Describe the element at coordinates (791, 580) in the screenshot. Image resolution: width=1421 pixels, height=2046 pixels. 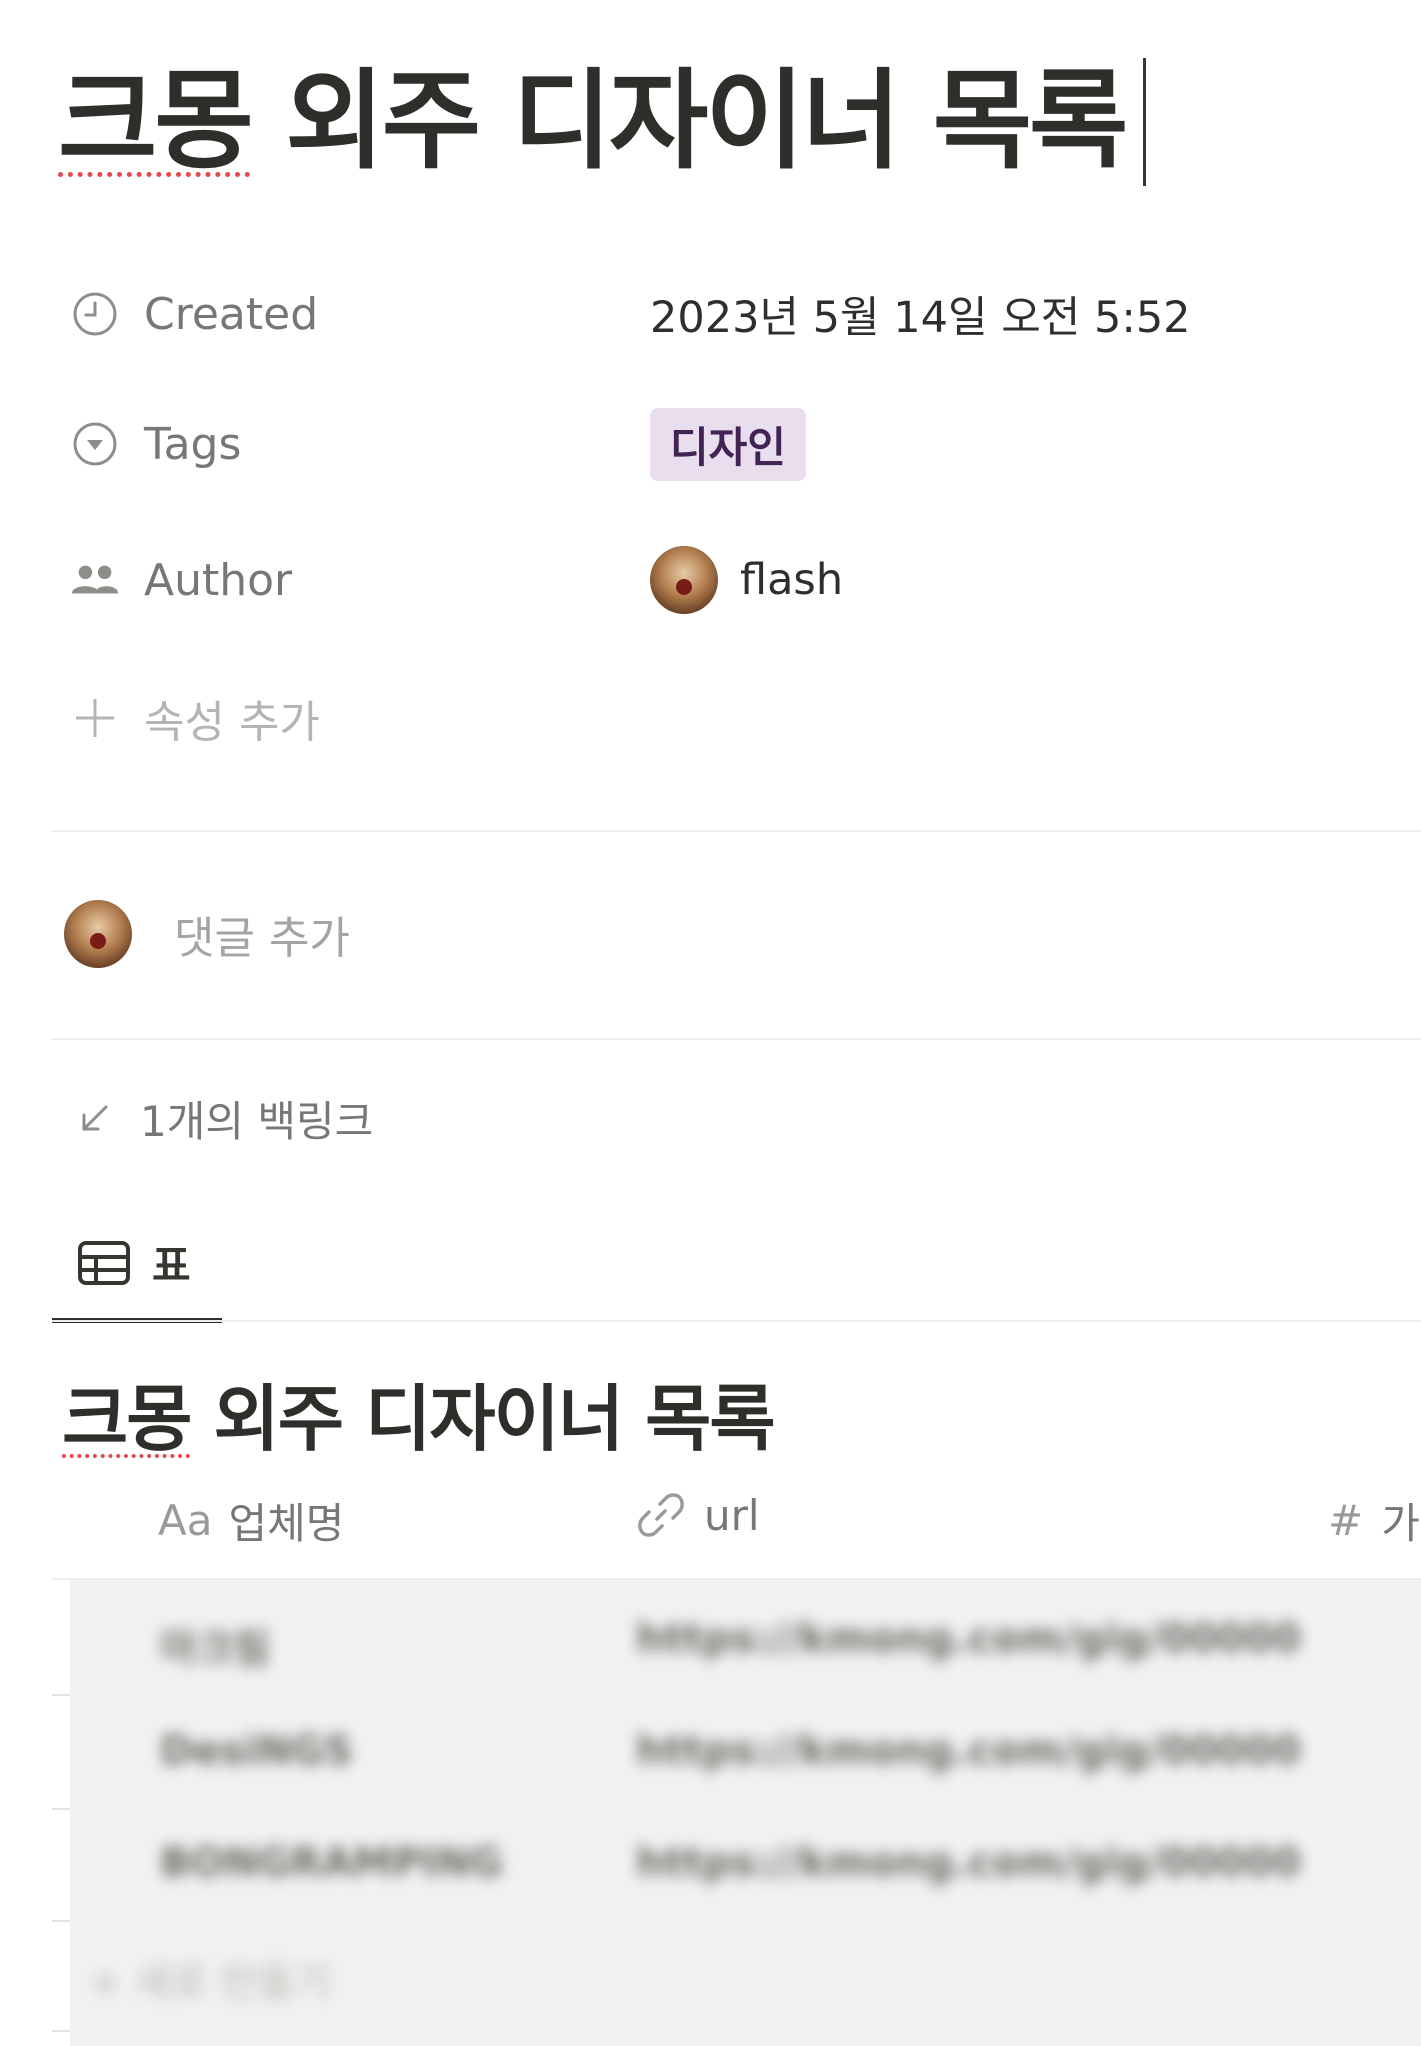
I see `author-name: flash` at that location.